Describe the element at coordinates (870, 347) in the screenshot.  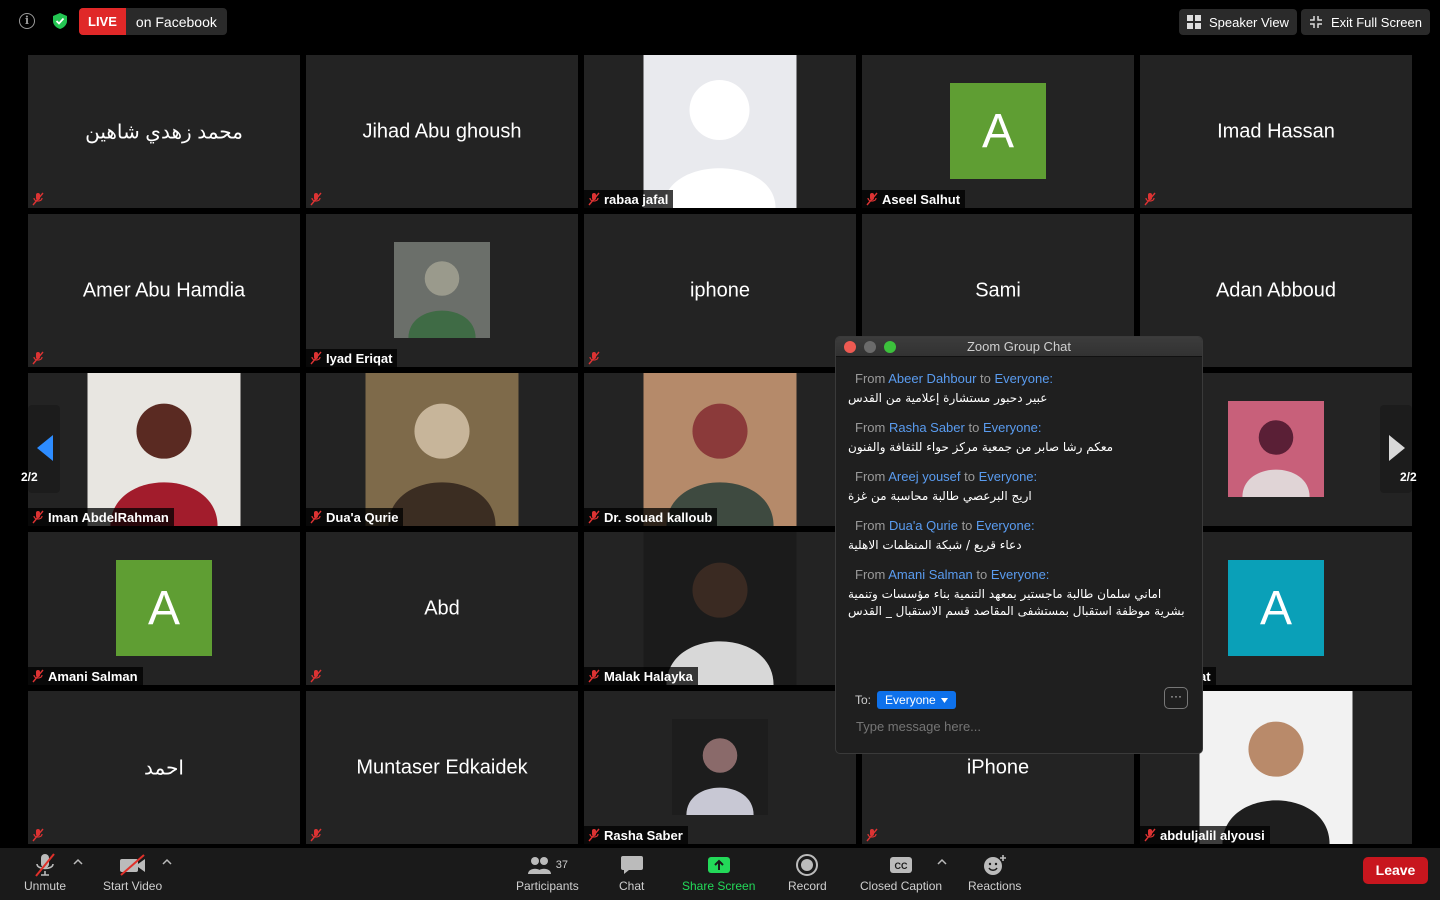
I see `minimize-icon` at that location.